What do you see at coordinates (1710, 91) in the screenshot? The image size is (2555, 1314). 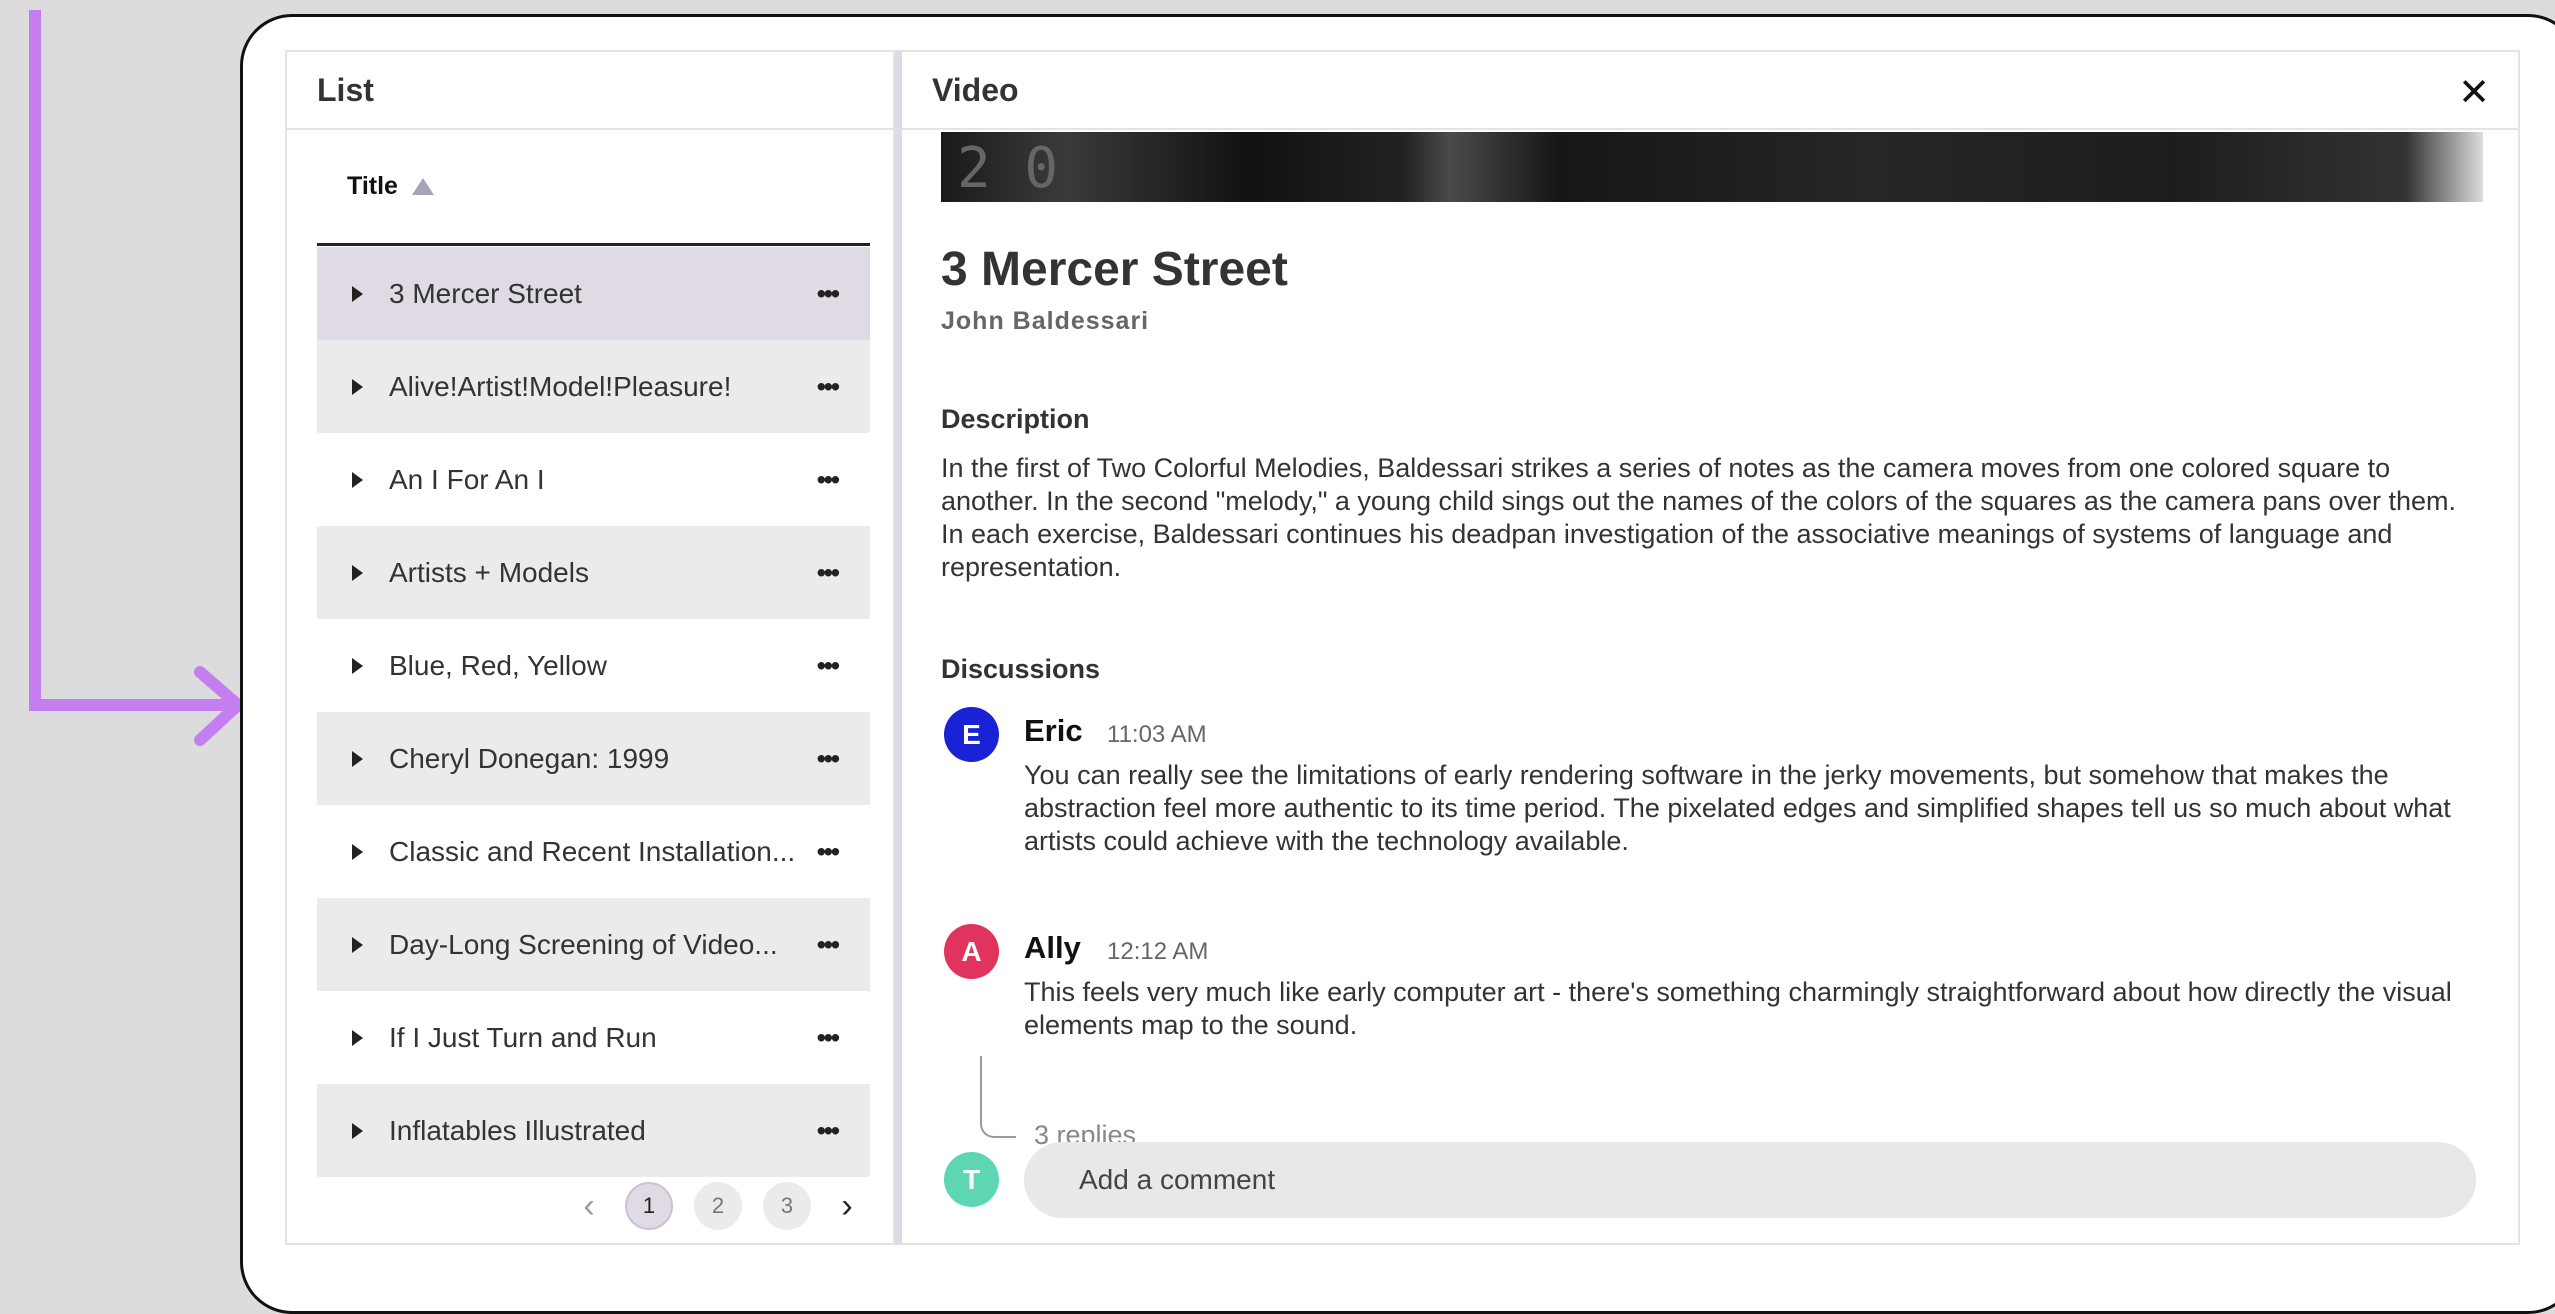 I see `video-panel-title: Video` at bounding box center [1710, 91].